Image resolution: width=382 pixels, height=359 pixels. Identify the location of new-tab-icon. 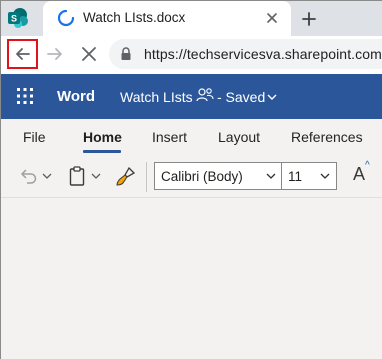
(309, 19).